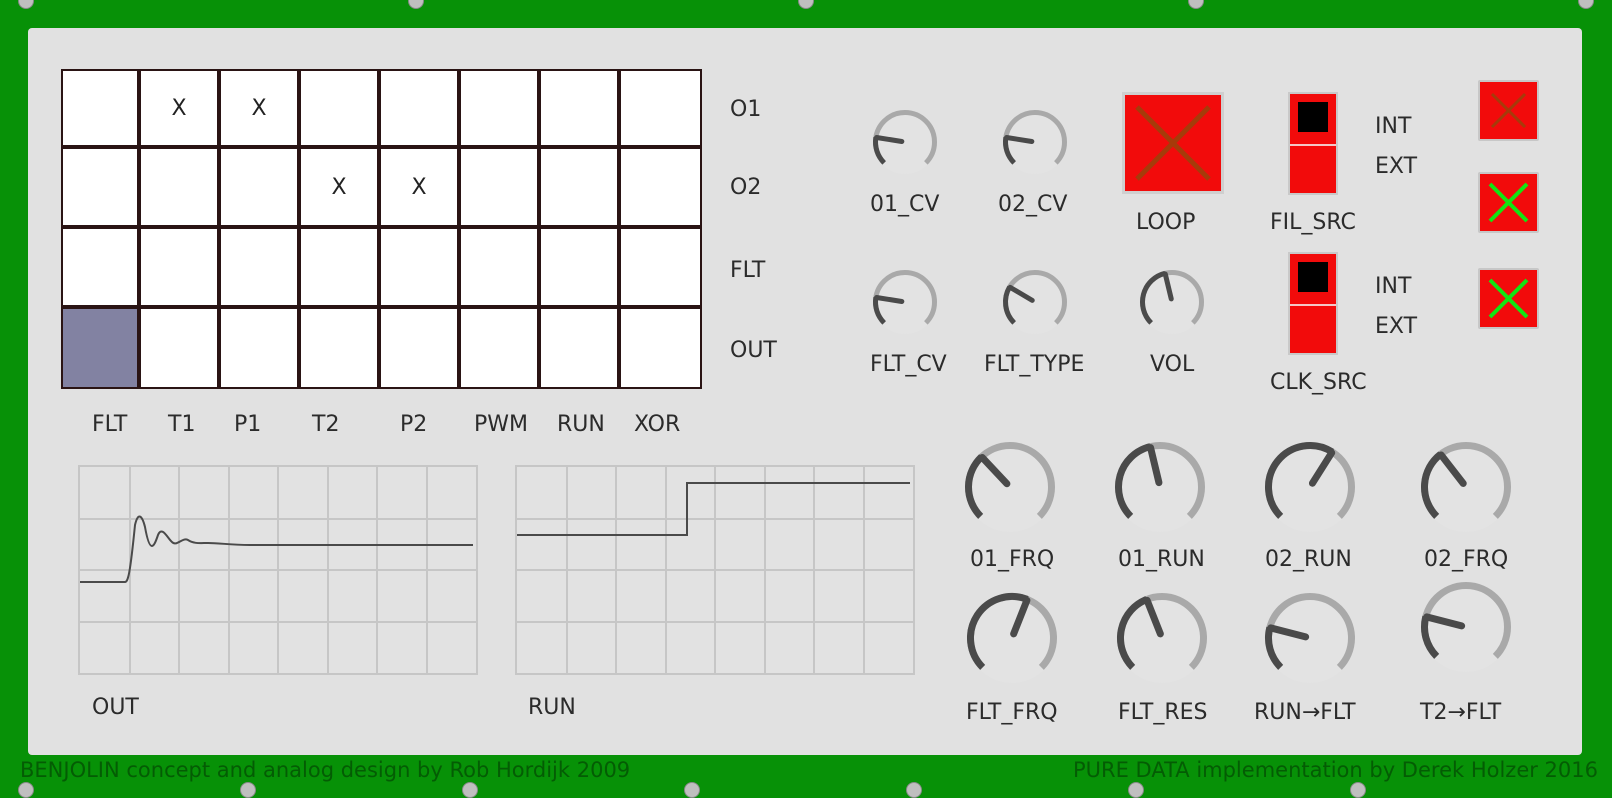 The width and height of the screenshot is (1612, 798). I want to click on knob-label: FLT_CV, so click(908, 364).